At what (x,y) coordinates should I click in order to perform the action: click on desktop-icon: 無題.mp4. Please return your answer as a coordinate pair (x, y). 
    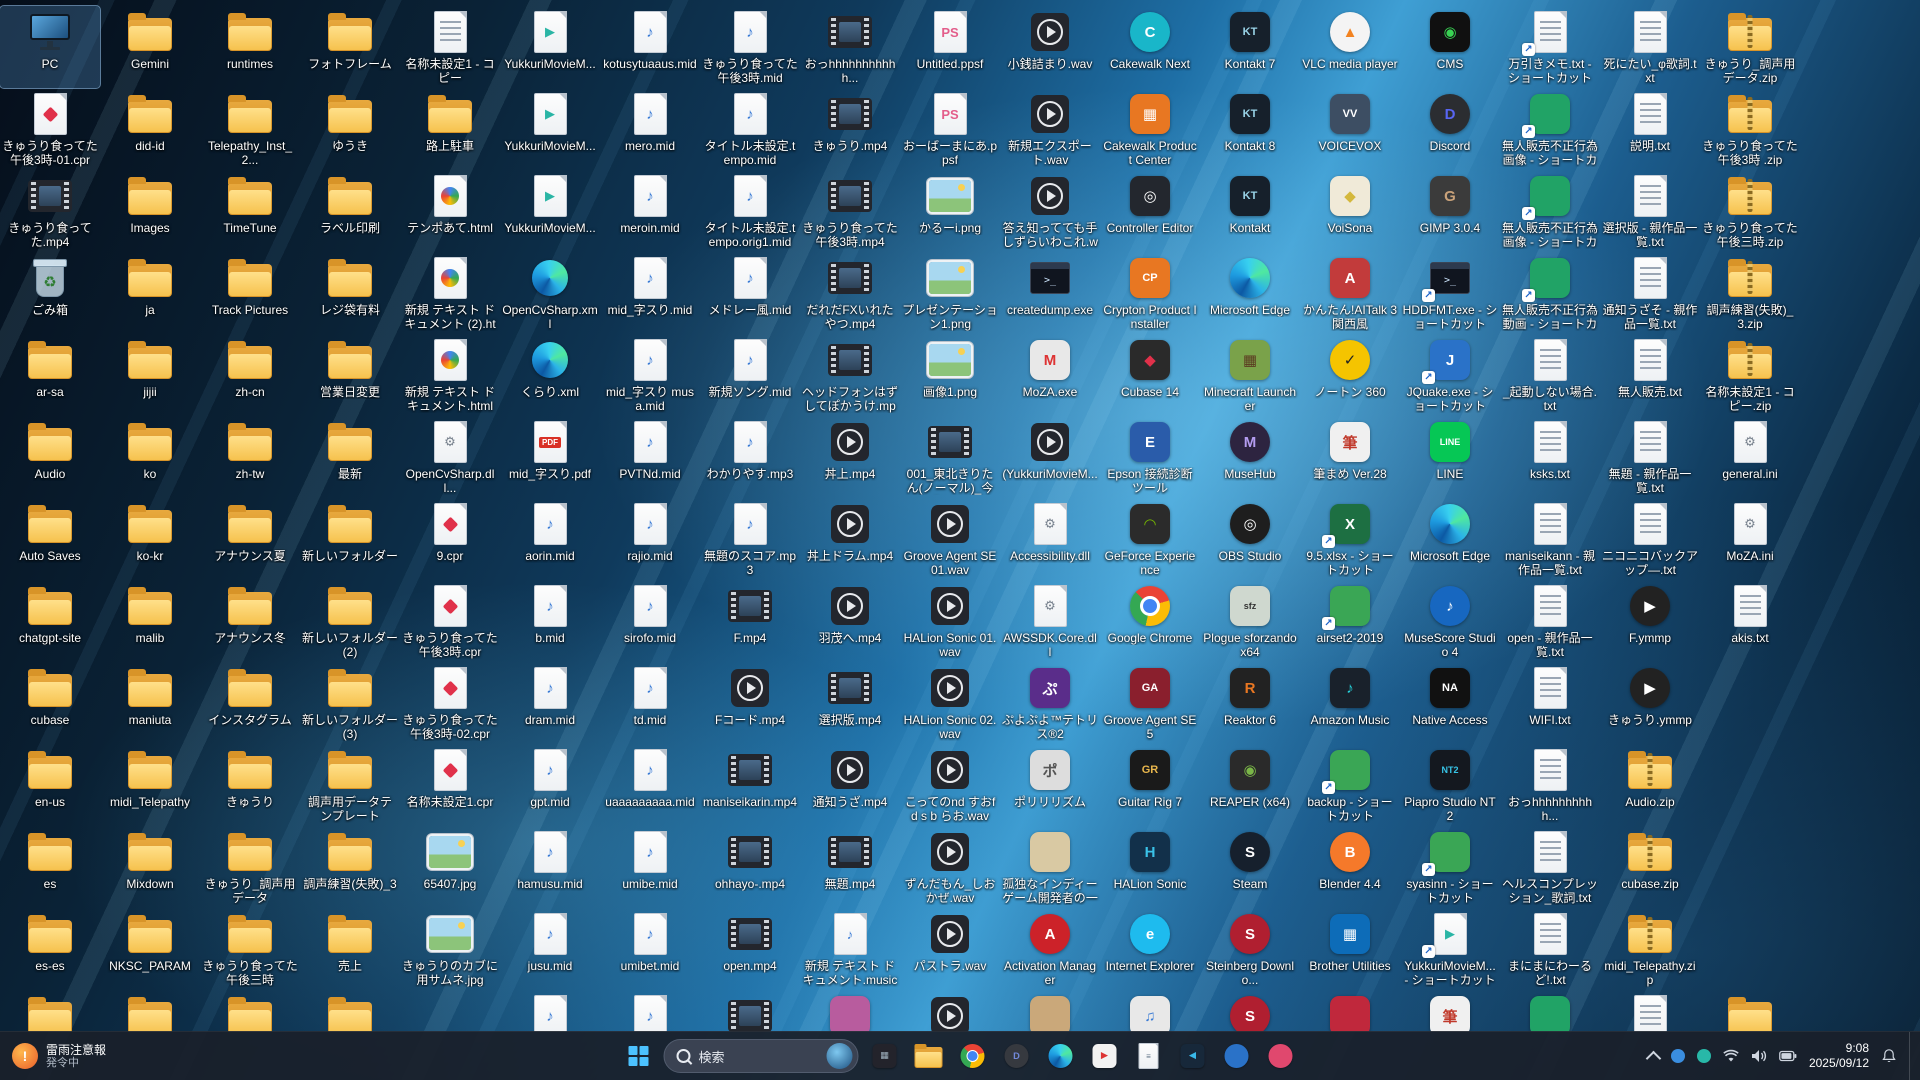
    Looking at the image, I should click on (850, 867).